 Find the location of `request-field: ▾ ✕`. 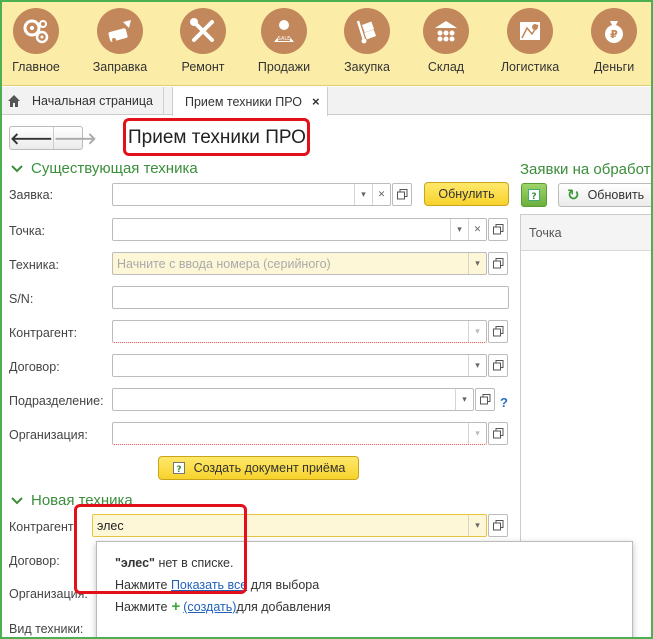

request-field: ▾ ✕ is located at coordinates (251, 194).